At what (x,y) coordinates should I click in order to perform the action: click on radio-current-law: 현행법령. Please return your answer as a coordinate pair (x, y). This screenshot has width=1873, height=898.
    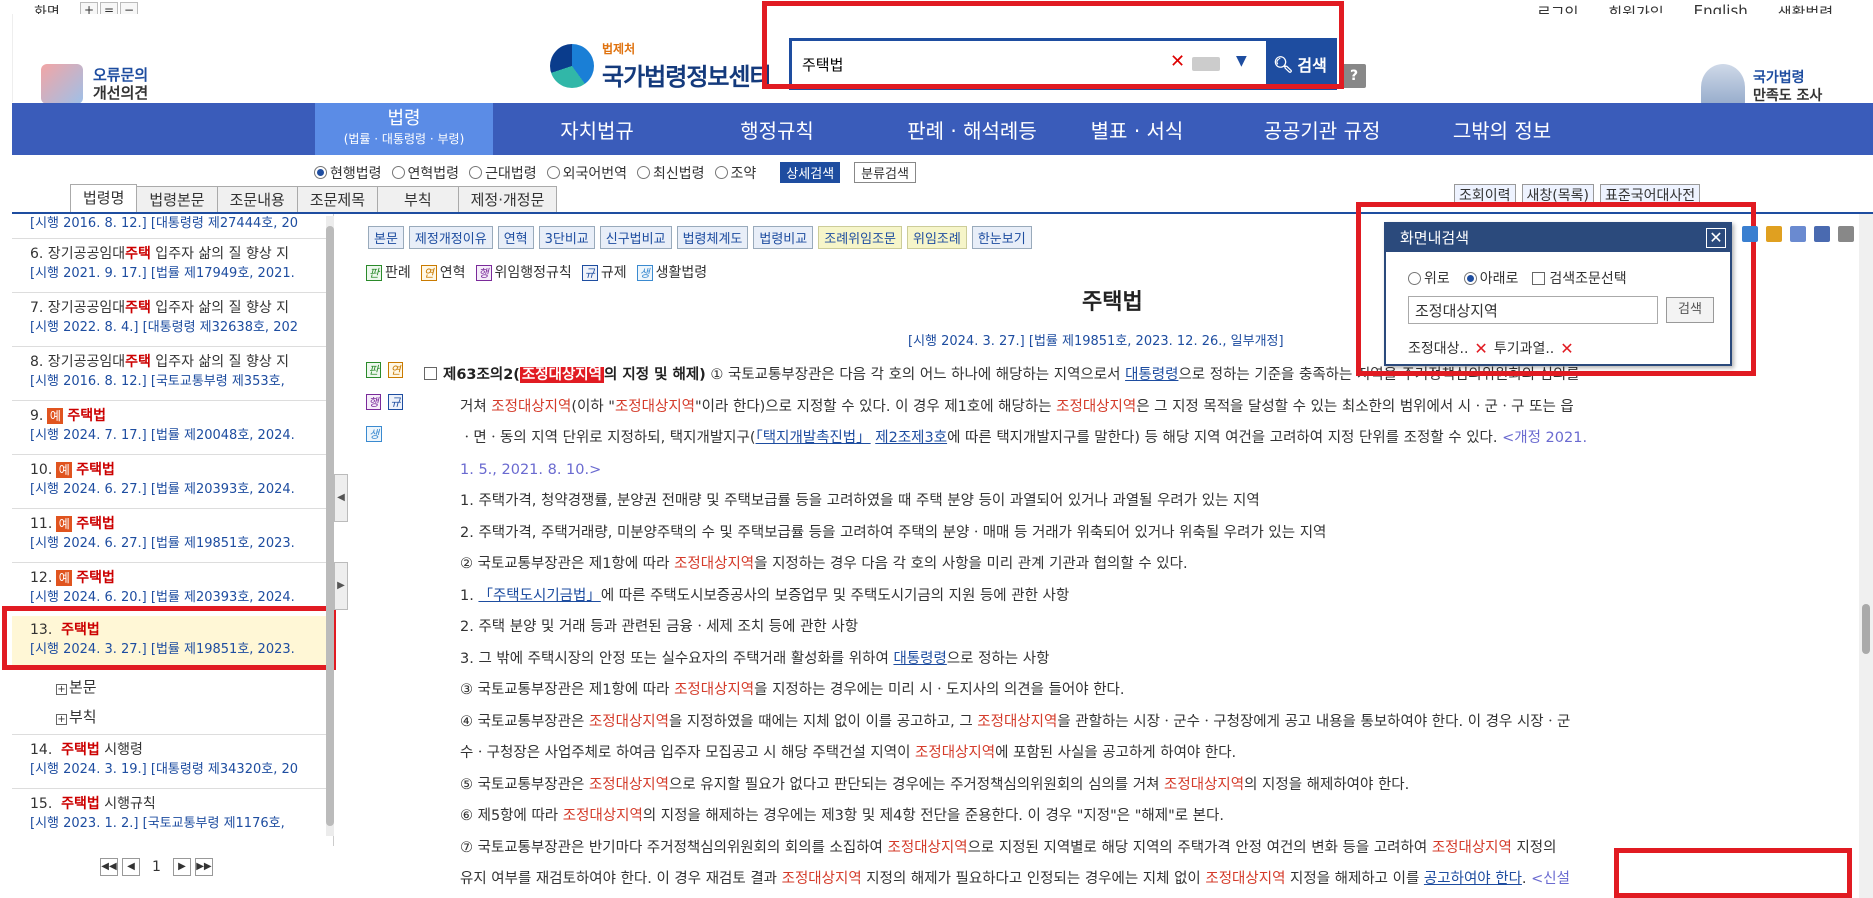
    Looking at the image, I should click on (348, 173).